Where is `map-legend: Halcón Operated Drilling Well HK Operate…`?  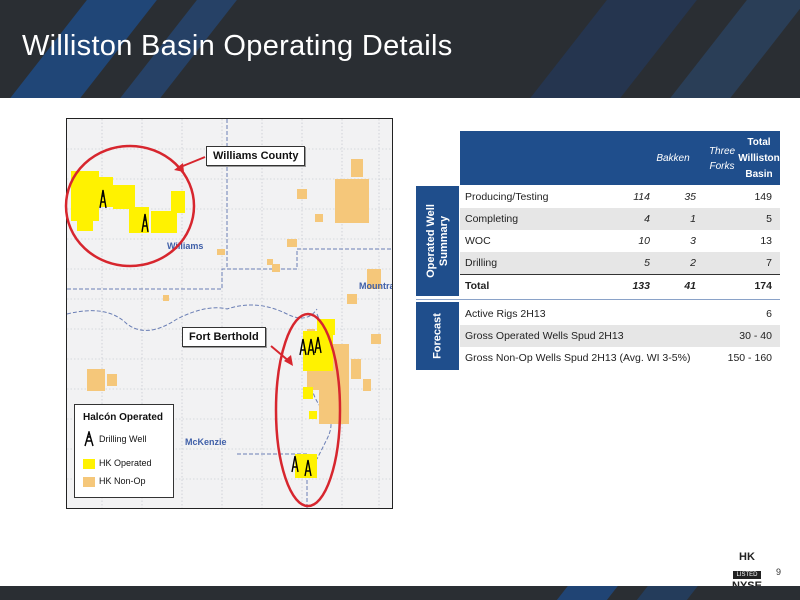 map-legend: Halcón Operated Drilling Well HK Operate… is located at coordinates (124, 451).